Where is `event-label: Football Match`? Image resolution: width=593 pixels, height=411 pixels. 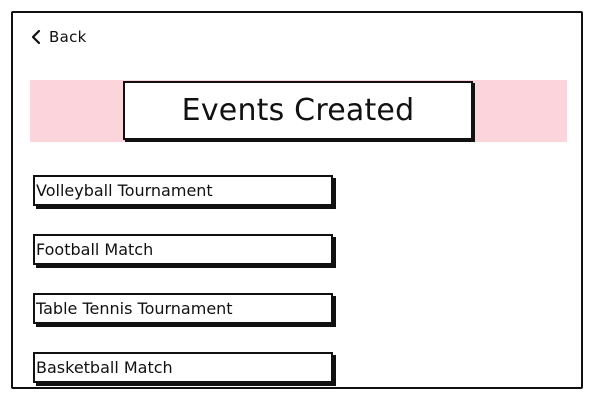 event-label: Football Match is located at coordinates (95, 249).